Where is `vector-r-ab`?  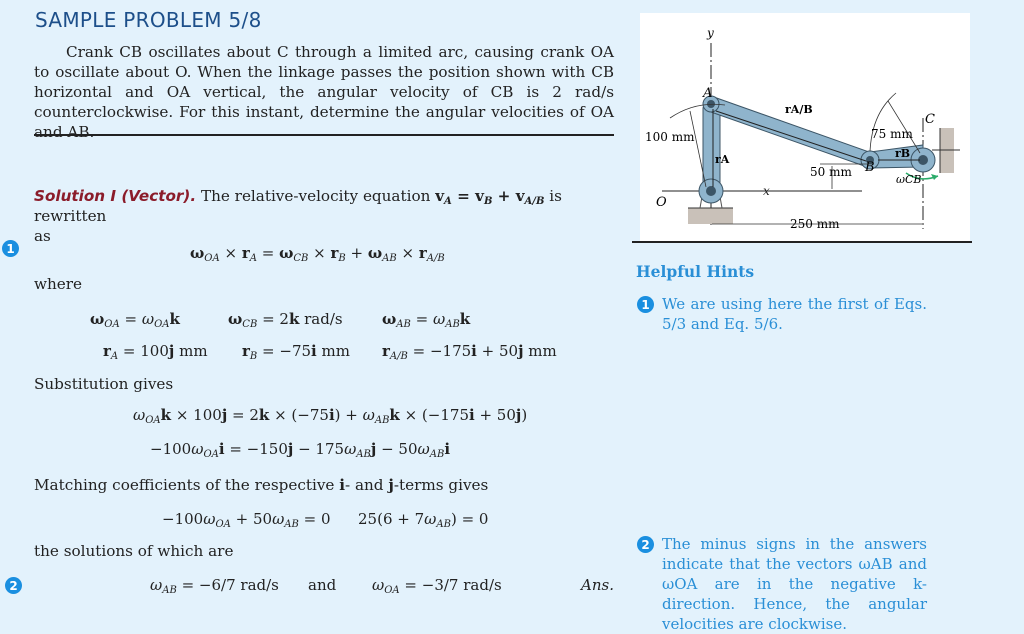 vector-r-ab is located at coordinates (791, 136).